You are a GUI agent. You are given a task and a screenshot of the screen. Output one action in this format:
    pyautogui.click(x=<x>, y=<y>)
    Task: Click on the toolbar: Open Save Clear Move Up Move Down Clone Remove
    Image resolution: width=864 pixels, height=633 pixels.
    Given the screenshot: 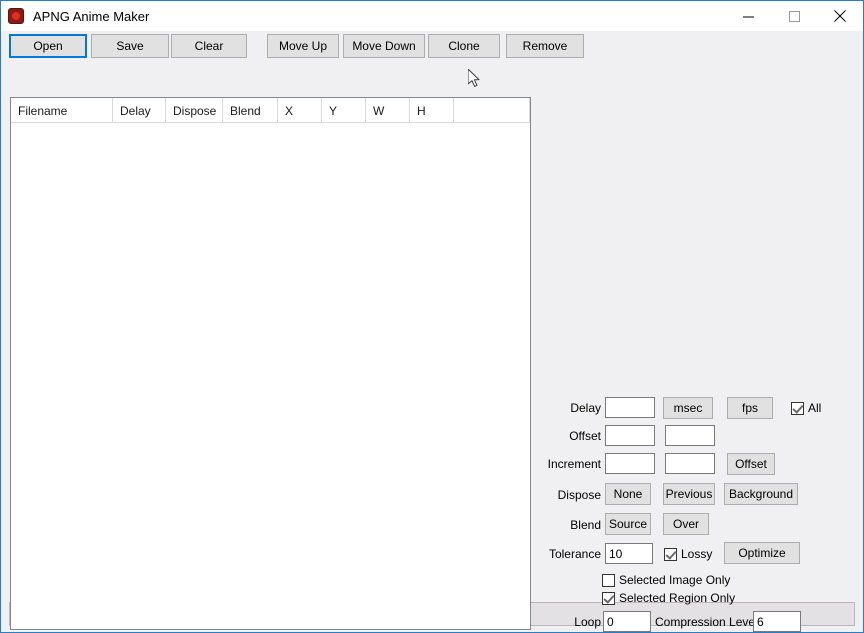 What is the action you would take?
    pyautogui.click(x=432, y=46)
    